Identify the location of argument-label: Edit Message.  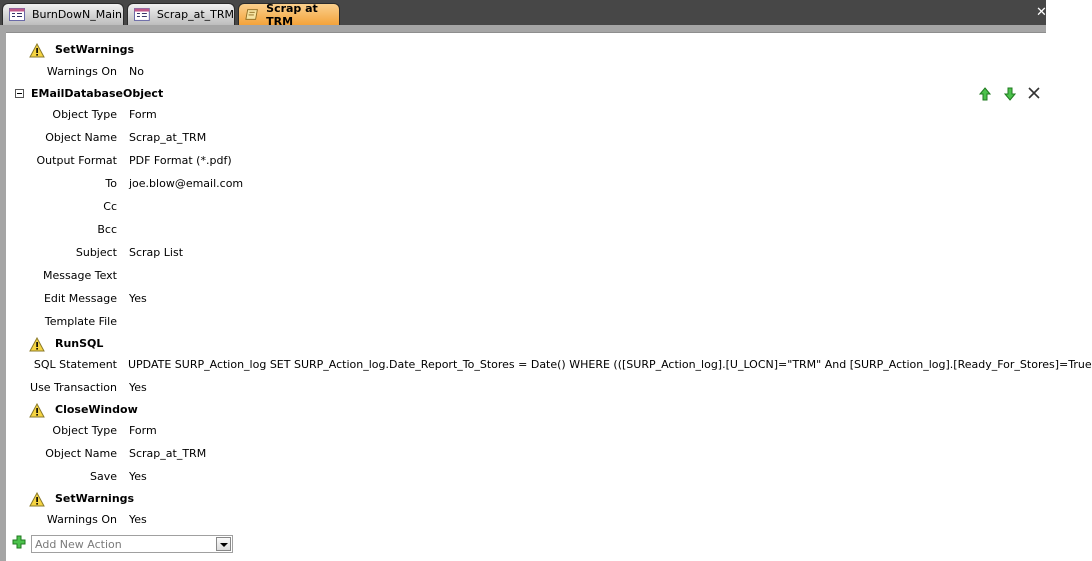
(80, 298).